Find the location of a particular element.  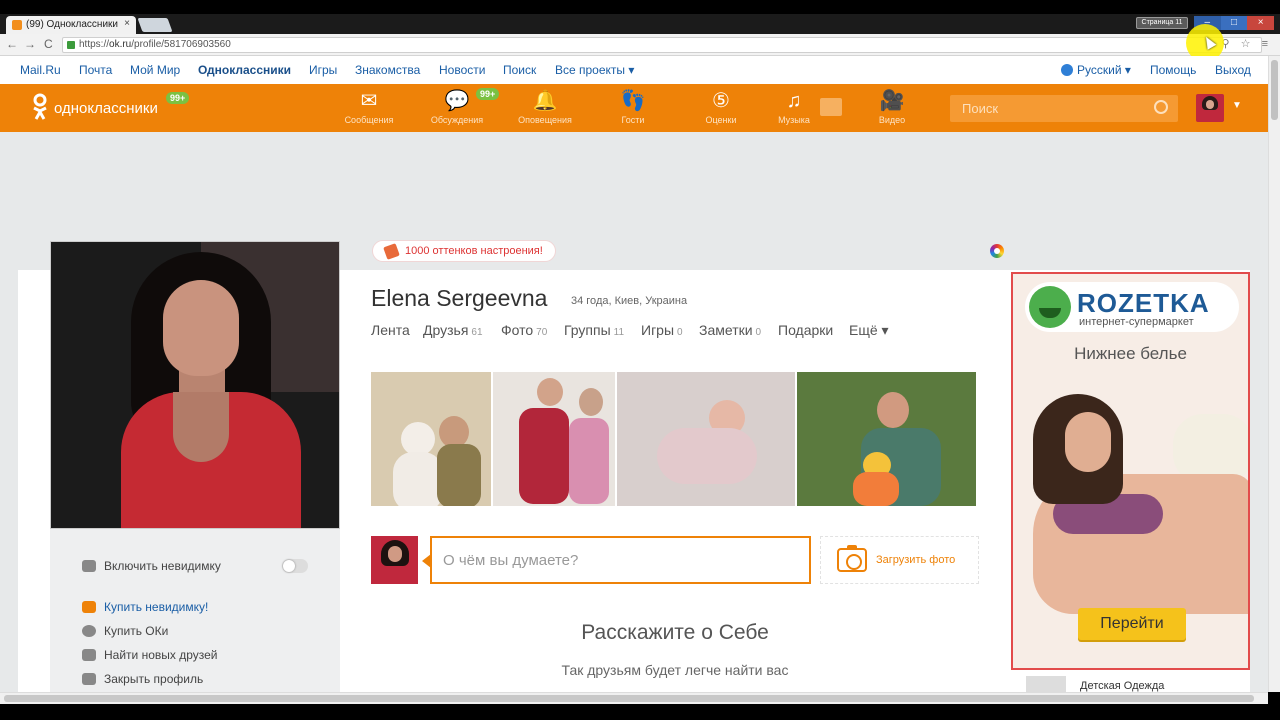

user-avatar is located at coordinates (1210, 108).